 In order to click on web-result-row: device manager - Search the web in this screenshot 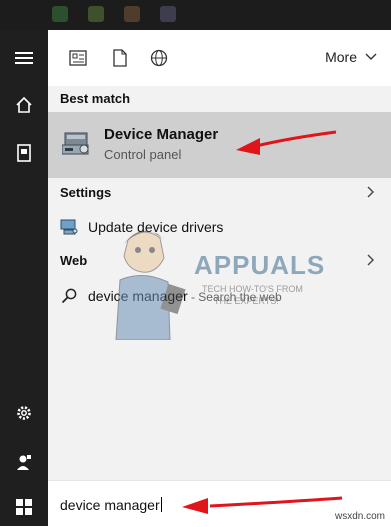, I will do `click(219, 296)`.